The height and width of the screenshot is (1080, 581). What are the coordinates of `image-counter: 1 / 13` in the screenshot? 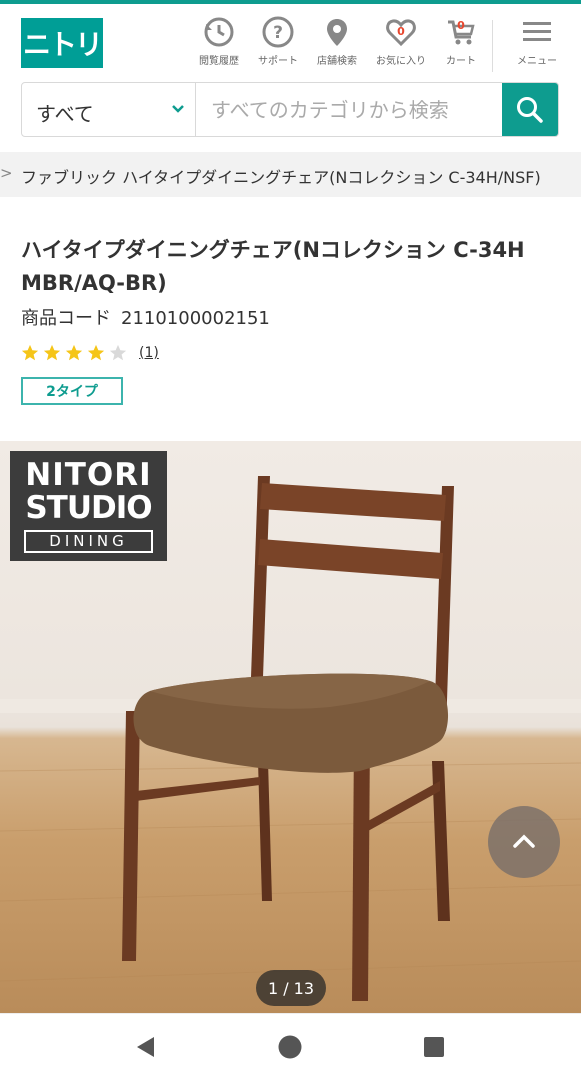 It's located at (291, 988).